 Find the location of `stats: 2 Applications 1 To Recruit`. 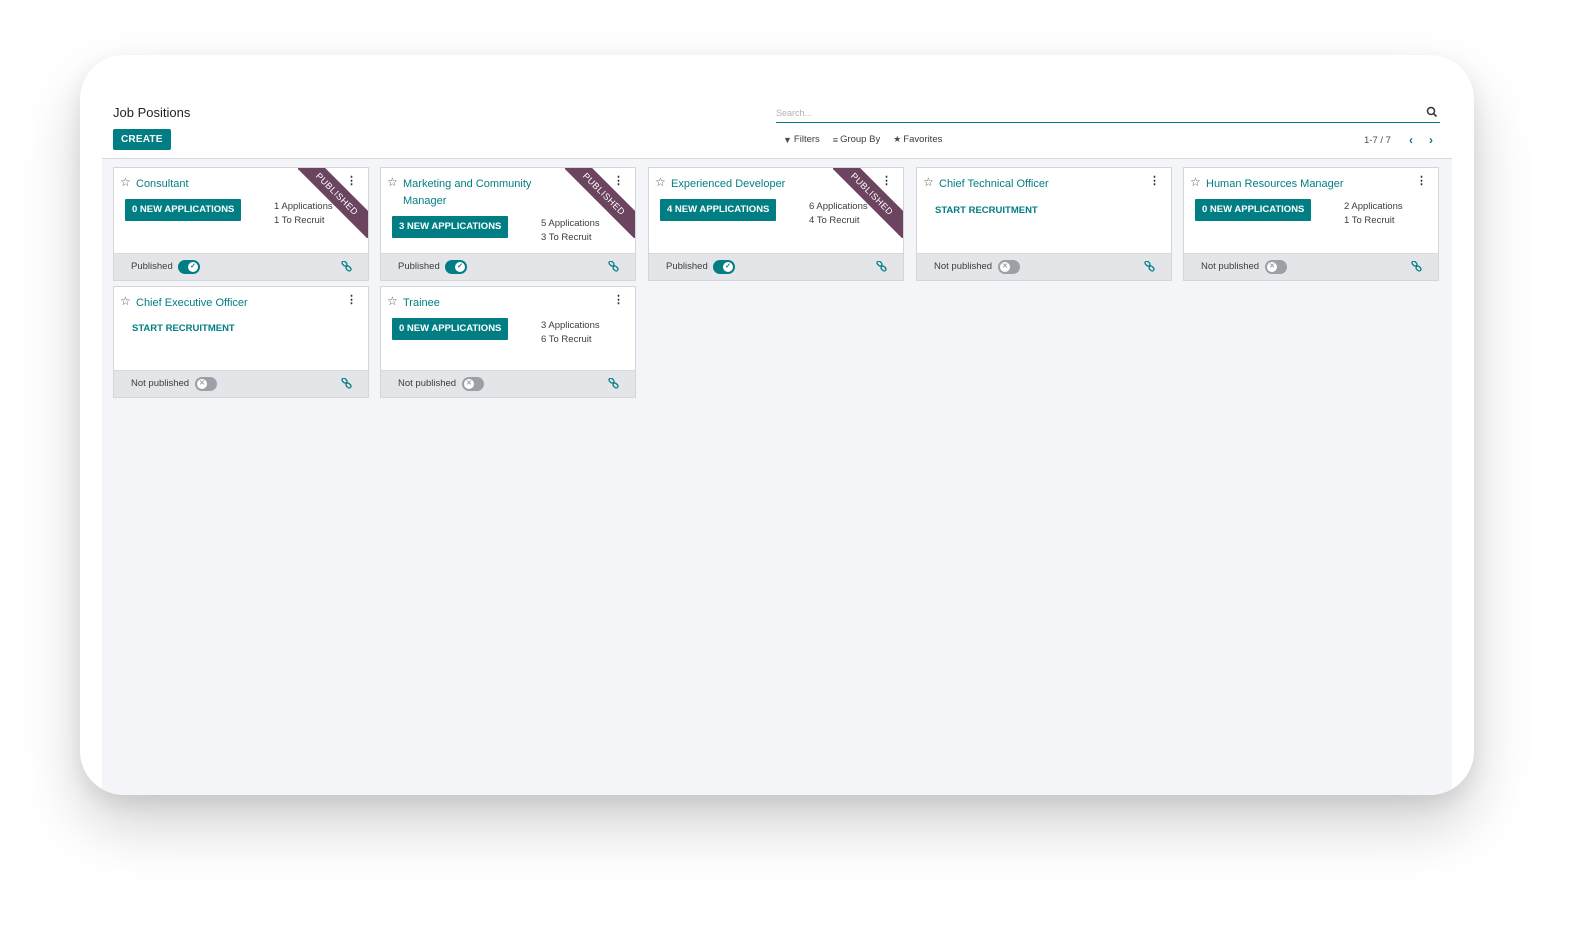

stats: 2 Applications 1 To Recruit is located at coordinates (1373, 214).